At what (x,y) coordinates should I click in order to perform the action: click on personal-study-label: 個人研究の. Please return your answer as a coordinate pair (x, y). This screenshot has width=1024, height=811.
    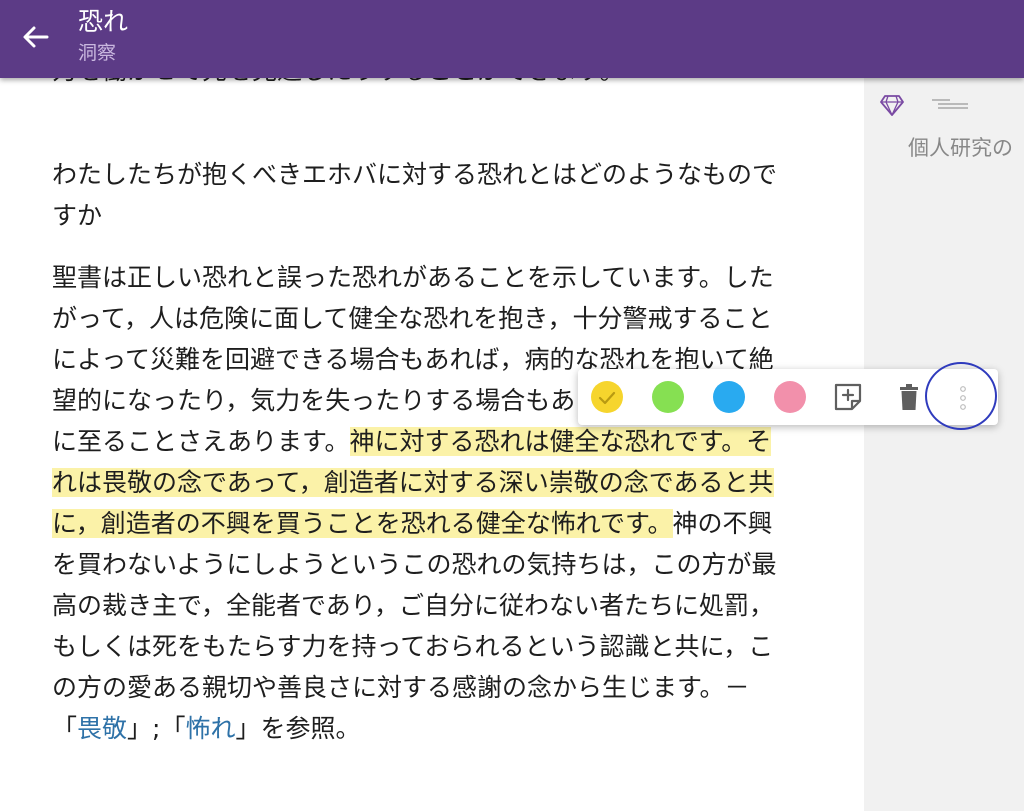
    Looking at the image, I should click on (960, 148).